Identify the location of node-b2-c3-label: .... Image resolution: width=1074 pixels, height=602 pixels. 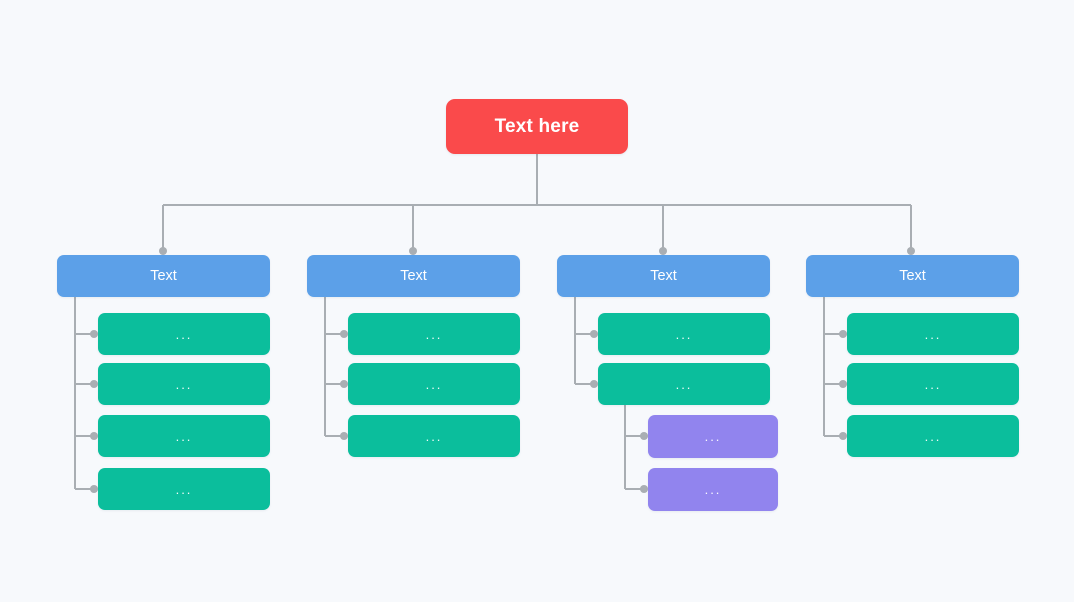
(434, 436).